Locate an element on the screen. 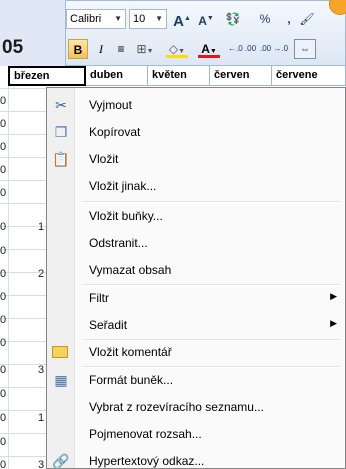 Image resolution: width=346 pixels, height=469 pixels. grid-line is located at coordinates (8, 267).